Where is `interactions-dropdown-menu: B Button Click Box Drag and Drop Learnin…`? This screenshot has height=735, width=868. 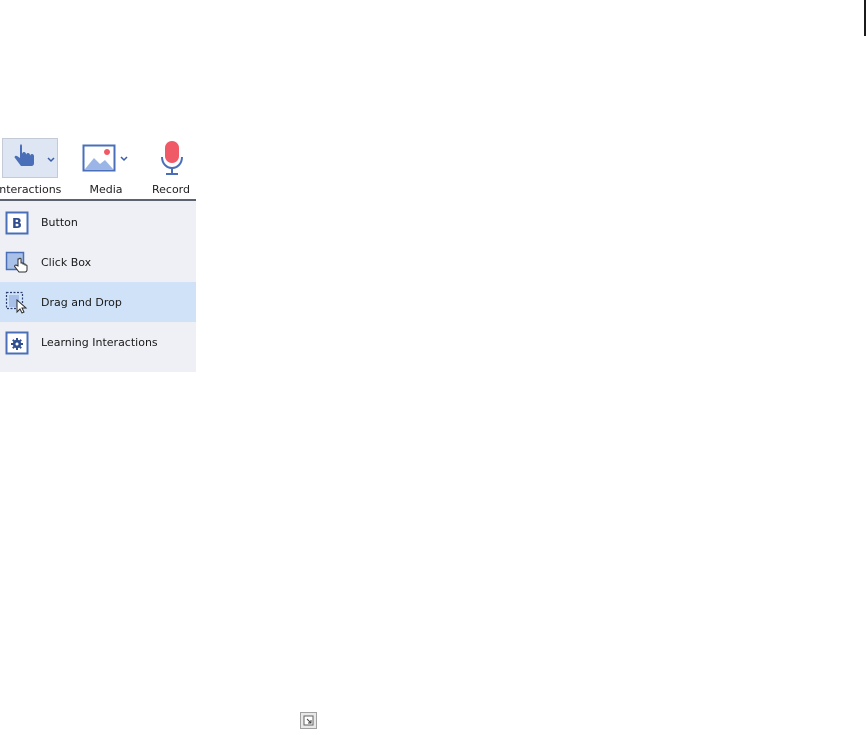 interactions-dropdown-menu: B Button Click Box Drag and Drop Learnin… is located at coordinates (98, 285).